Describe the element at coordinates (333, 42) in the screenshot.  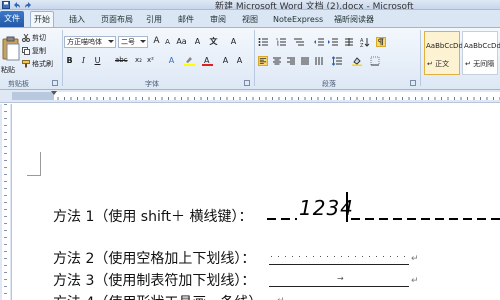
I see `increase-indent-icon` at that location.